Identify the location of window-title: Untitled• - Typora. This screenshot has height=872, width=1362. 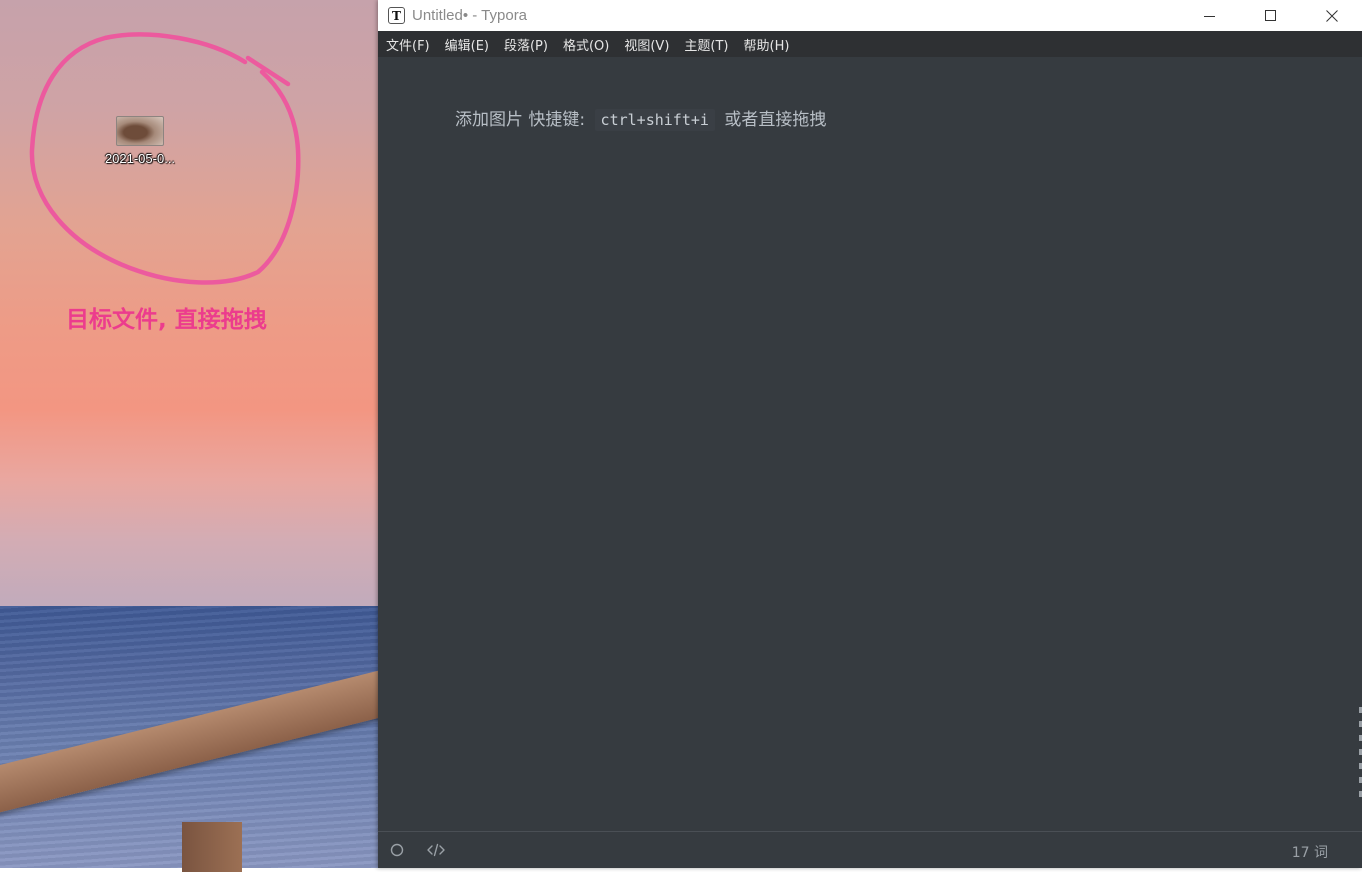
(470, 15).